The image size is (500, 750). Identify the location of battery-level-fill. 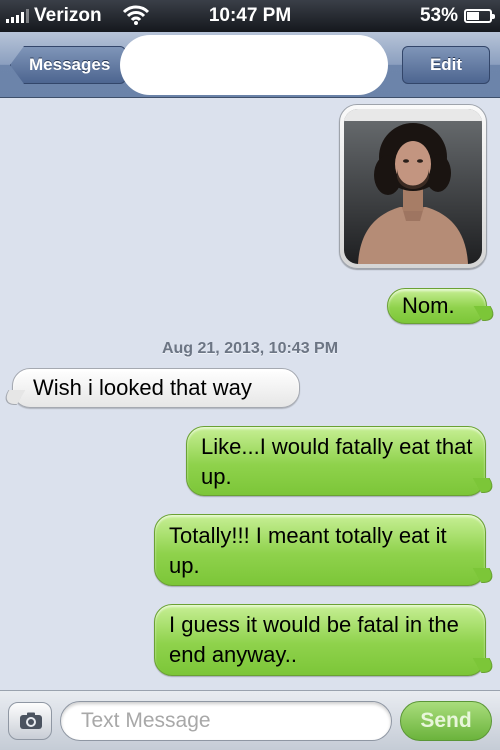
(473, 16).